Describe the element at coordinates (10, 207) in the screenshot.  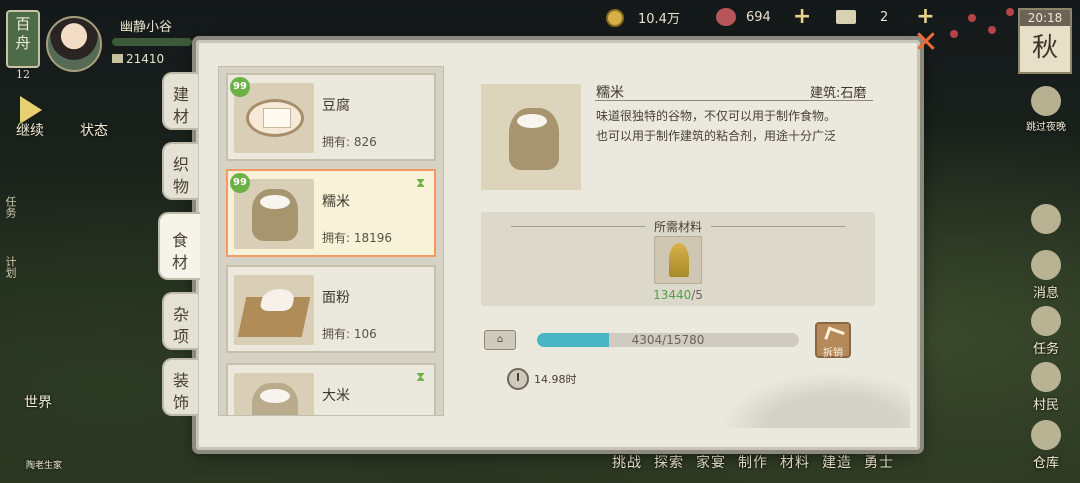
I see `side-tasks-label: 任务` at that location.